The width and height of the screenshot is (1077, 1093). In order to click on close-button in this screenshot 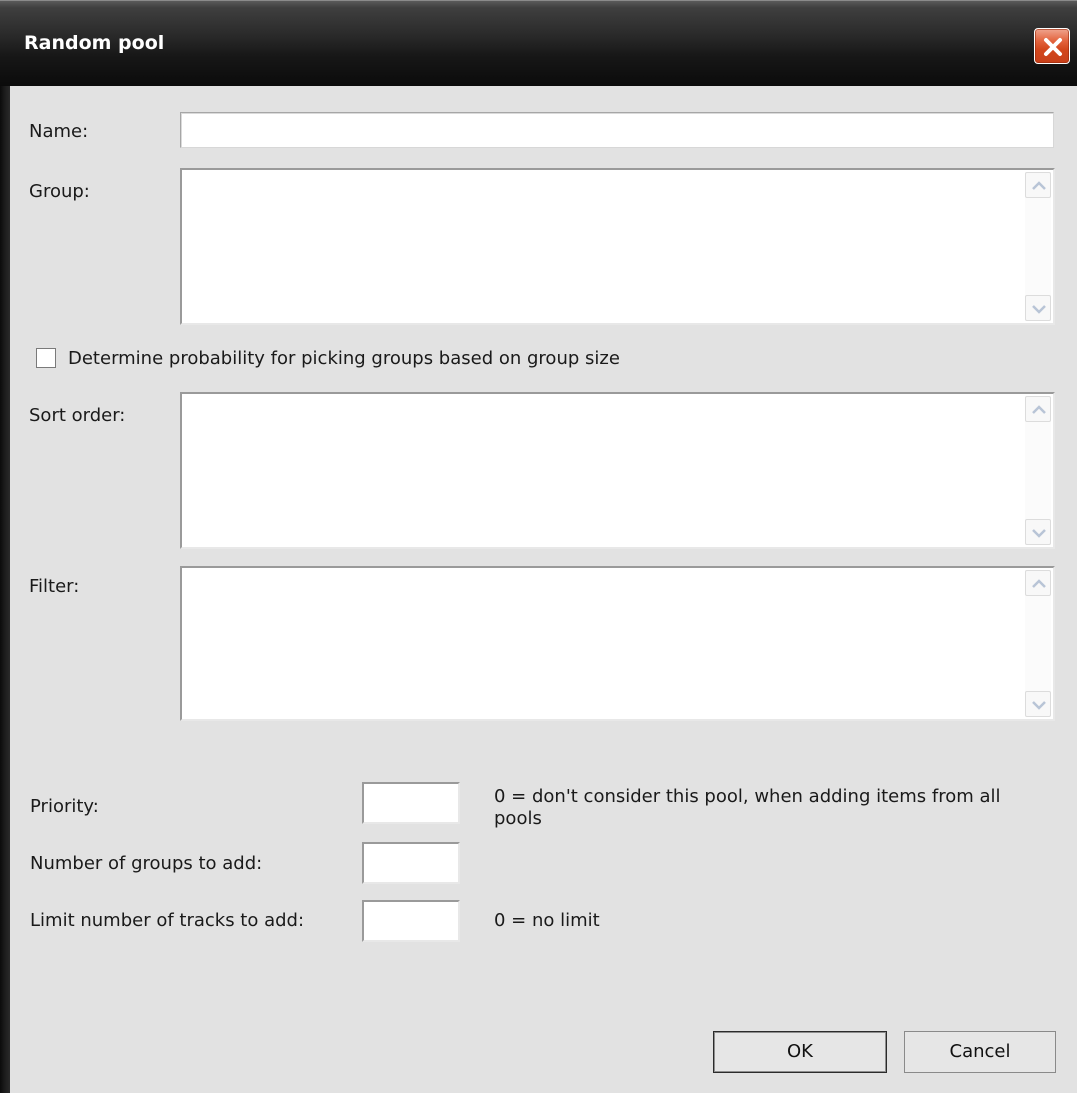, I will do `click(1052, 46)`.